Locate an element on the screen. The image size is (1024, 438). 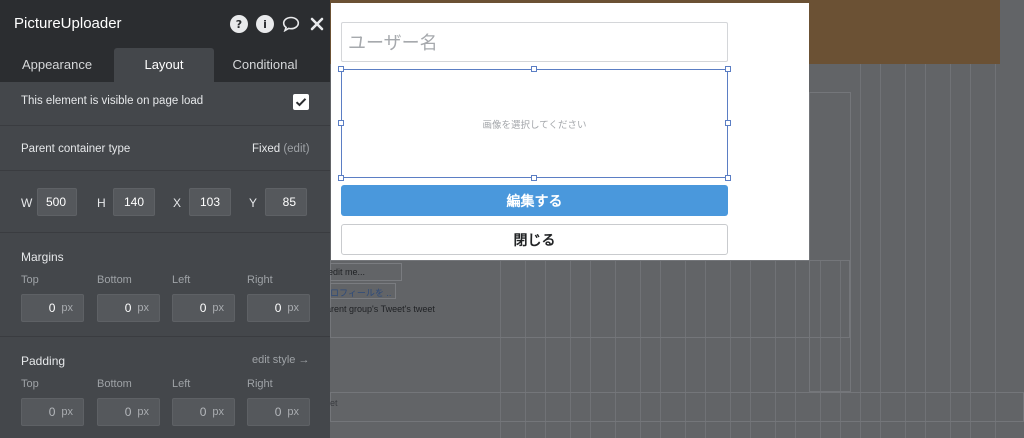
close-button: 閉じる is located at coordinates (534, 239).